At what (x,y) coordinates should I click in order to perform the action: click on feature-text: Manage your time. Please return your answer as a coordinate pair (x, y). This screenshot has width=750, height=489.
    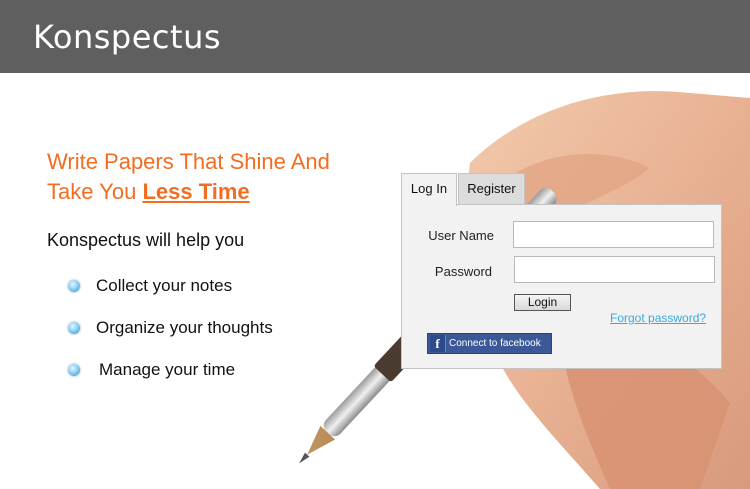
    Looking at the image, I should click on (167, 369).